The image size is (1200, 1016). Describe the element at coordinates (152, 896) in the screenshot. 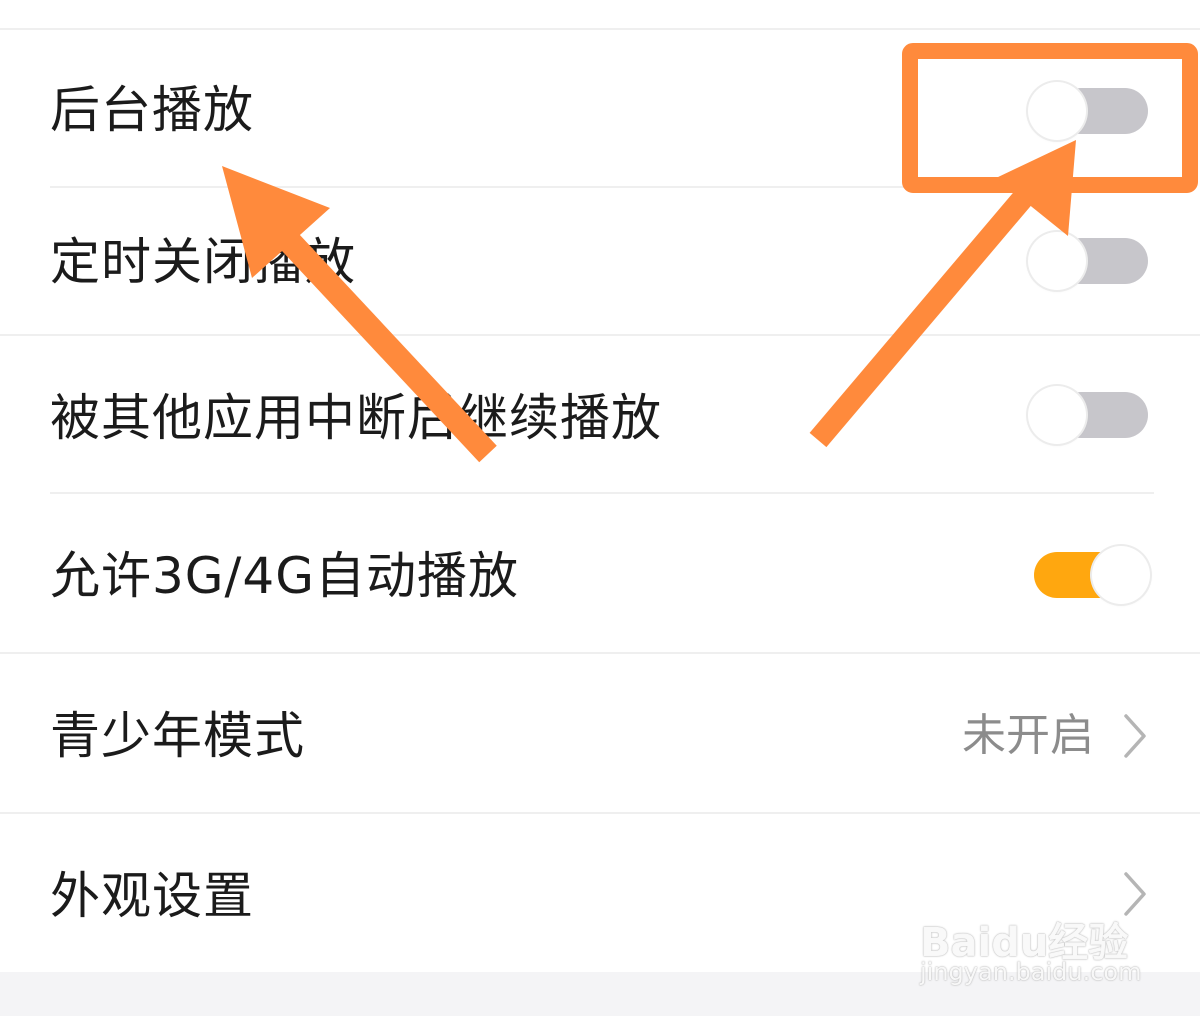

I see `setting-label-appearance: 外观设置` at that location.